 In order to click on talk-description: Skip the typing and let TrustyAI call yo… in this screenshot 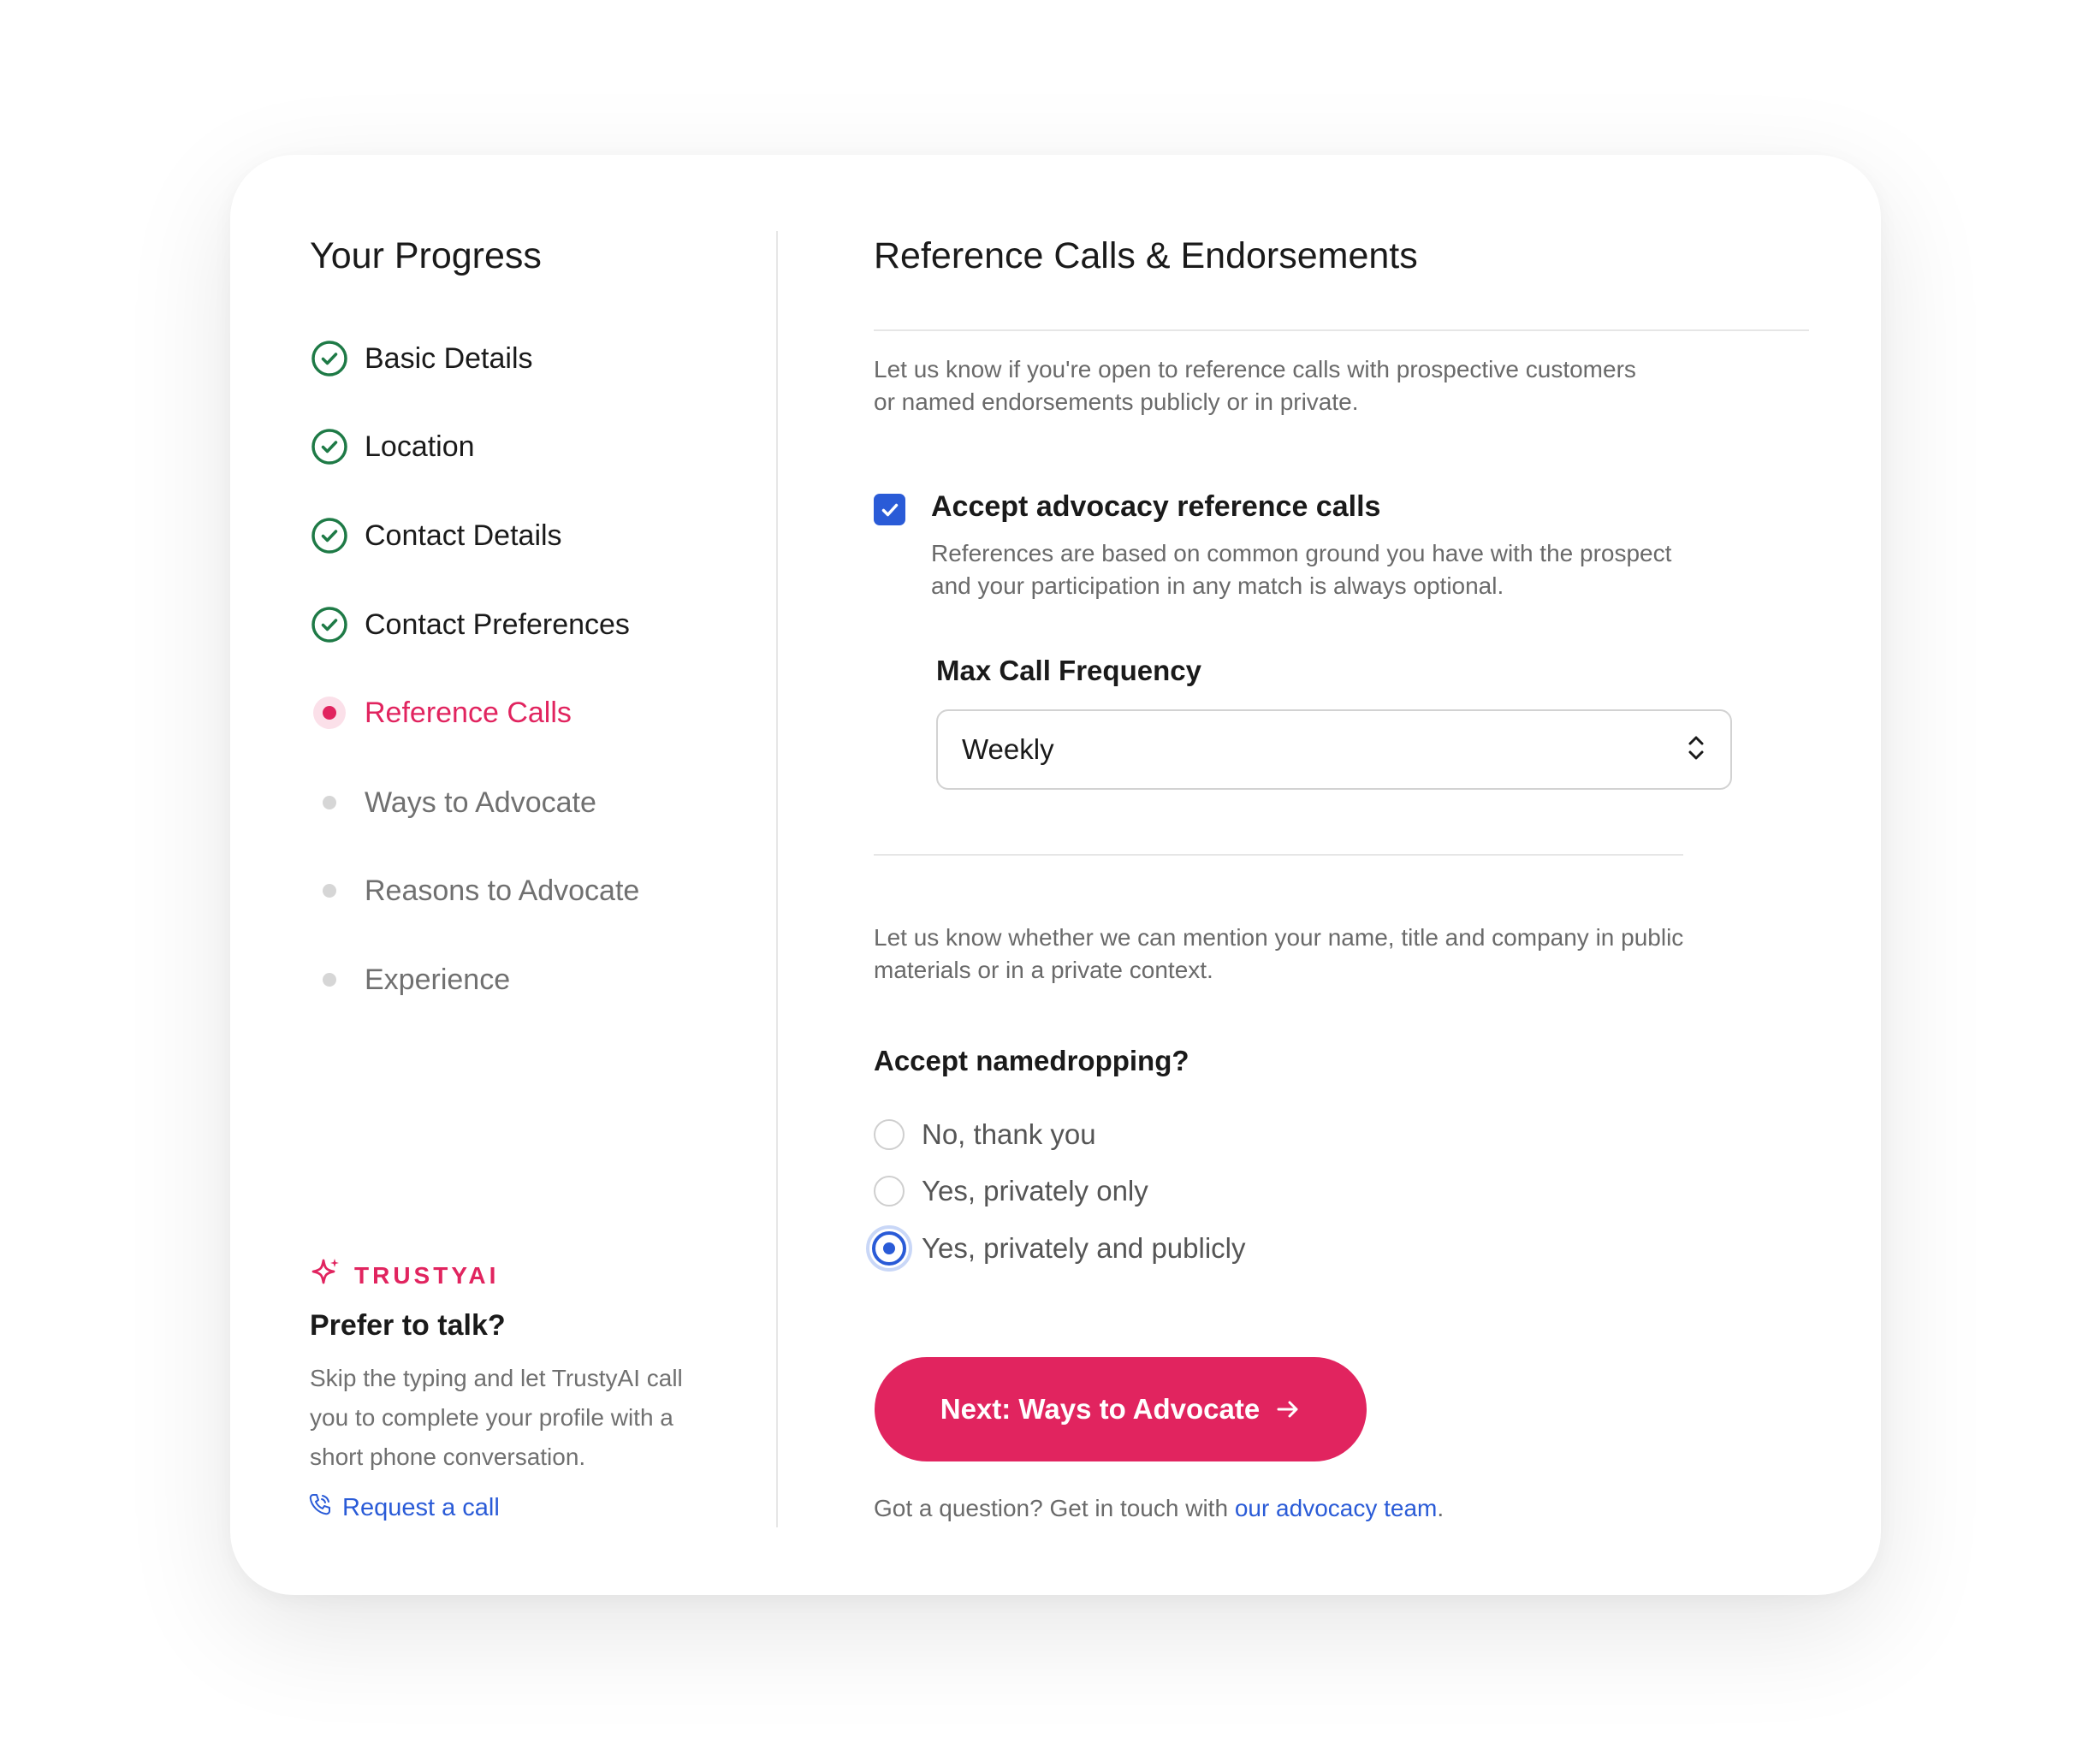, I will do `click(496, 1417)`.